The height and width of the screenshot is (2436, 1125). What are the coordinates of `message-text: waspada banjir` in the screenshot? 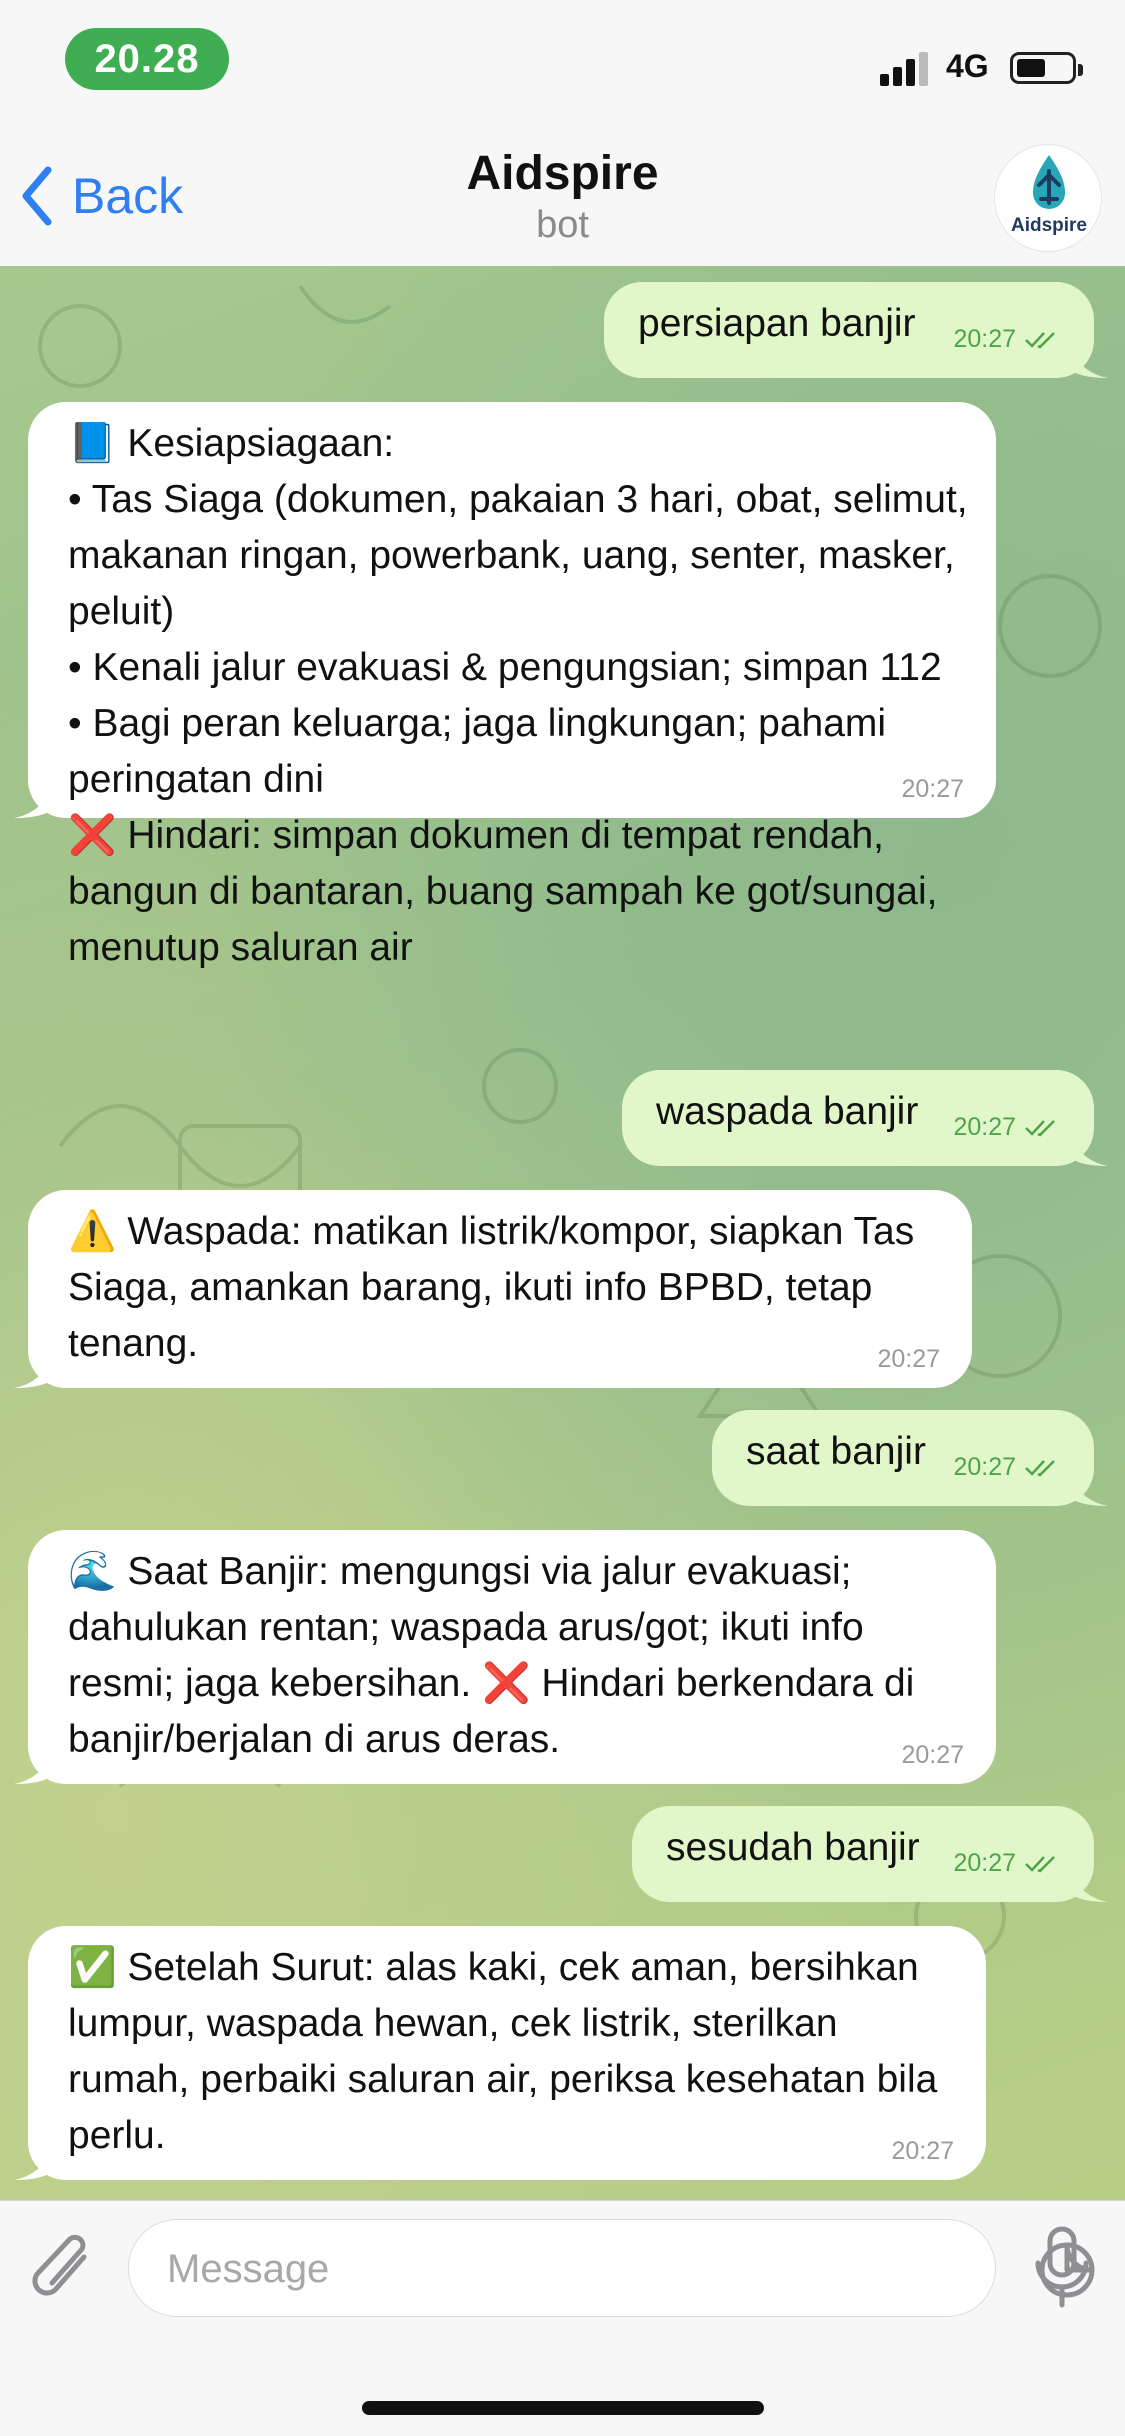 It's located at (787, 1111).